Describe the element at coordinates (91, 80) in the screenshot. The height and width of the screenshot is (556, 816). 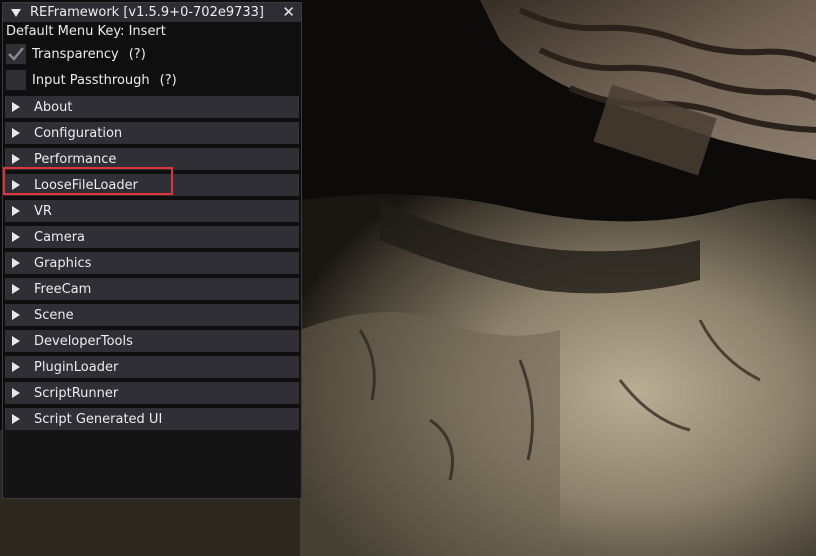
I see `input-passthrough-label: Input Passthrough` at that location.